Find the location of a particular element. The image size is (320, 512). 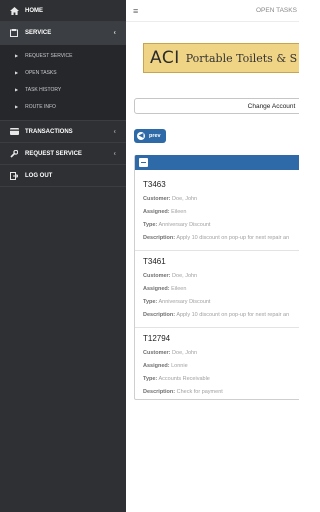

card-icon is located at coordinates (14, 131).